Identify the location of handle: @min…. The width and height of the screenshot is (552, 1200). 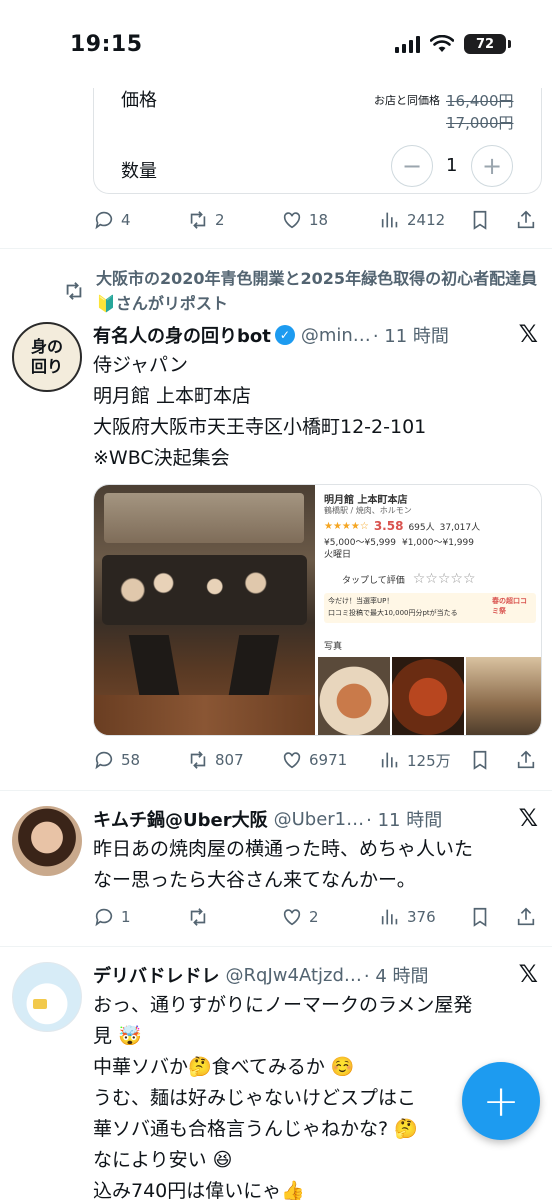
(336, 335).